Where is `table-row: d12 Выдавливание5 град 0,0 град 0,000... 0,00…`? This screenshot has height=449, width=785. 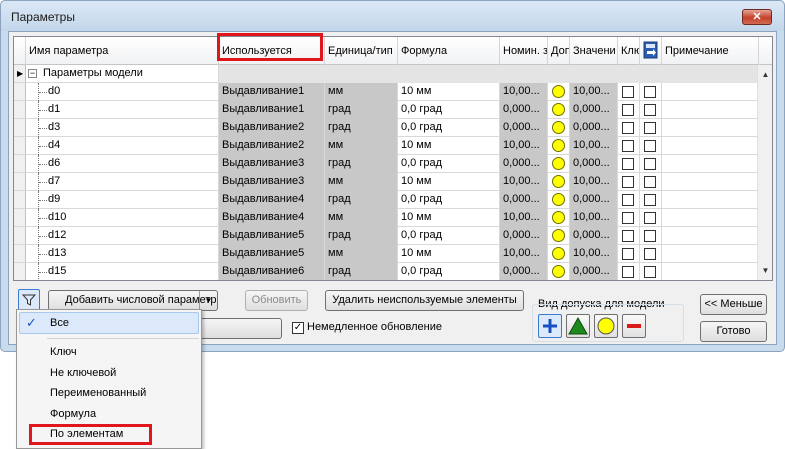 table-row: d12 Выдавливание5 град 0,0 град 0,000... 0,00… is located at coordinates (386, 236).